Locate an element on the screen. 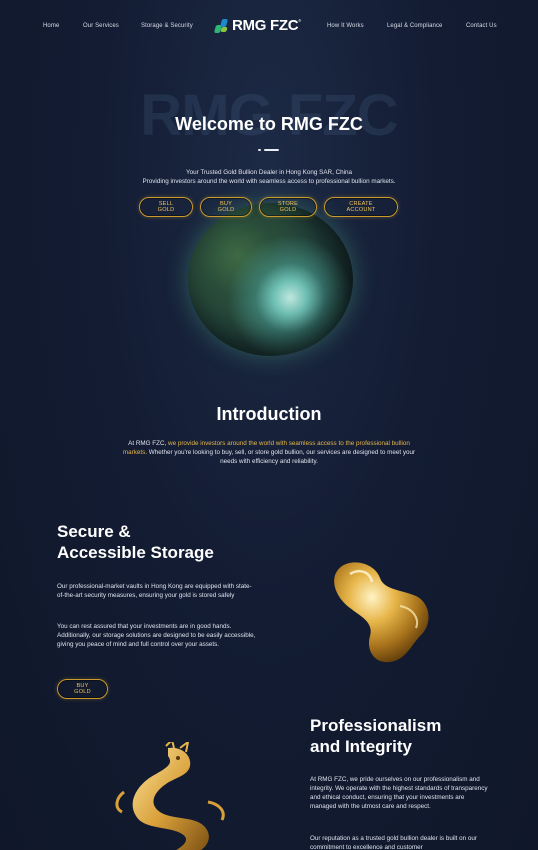 The height and width of the screenshot is (850, 538). integrity-title-line-1: Professionalism is located at coordinates (376, 725).